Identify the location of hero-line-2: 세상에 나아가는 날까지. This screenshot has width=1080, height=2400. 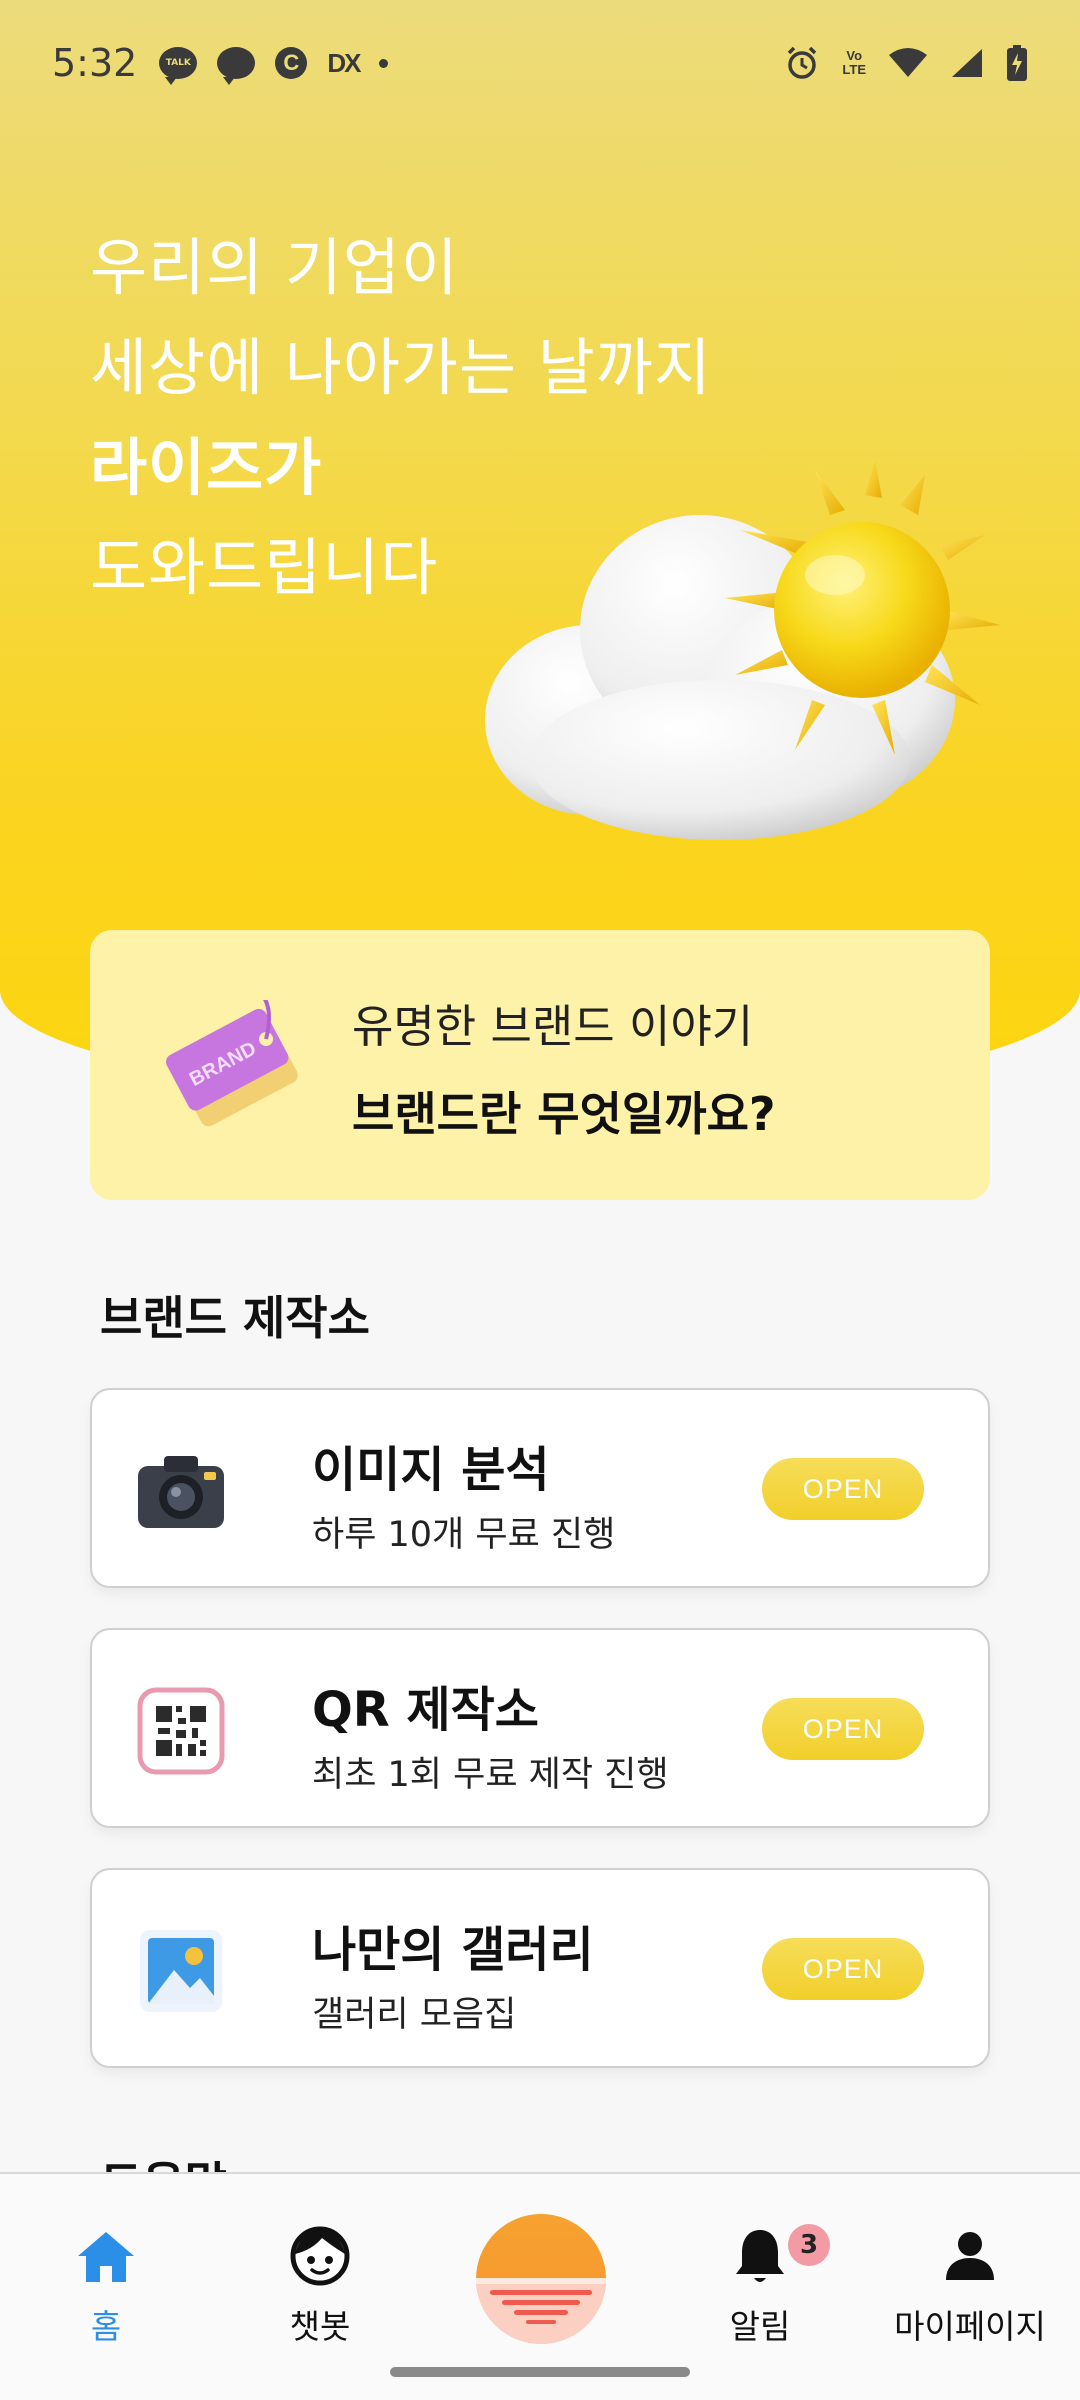
(401, 367).